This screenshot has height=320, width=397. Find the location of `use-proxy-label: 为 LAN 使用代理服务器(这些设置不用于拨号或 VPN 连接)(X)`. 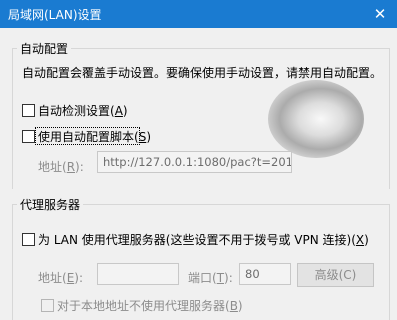

use-proxy-label: 为 LAN 使用代理服务器(这些设置不用于拨号或 VPN 连接)(X) is located at coordinates (203, 239).